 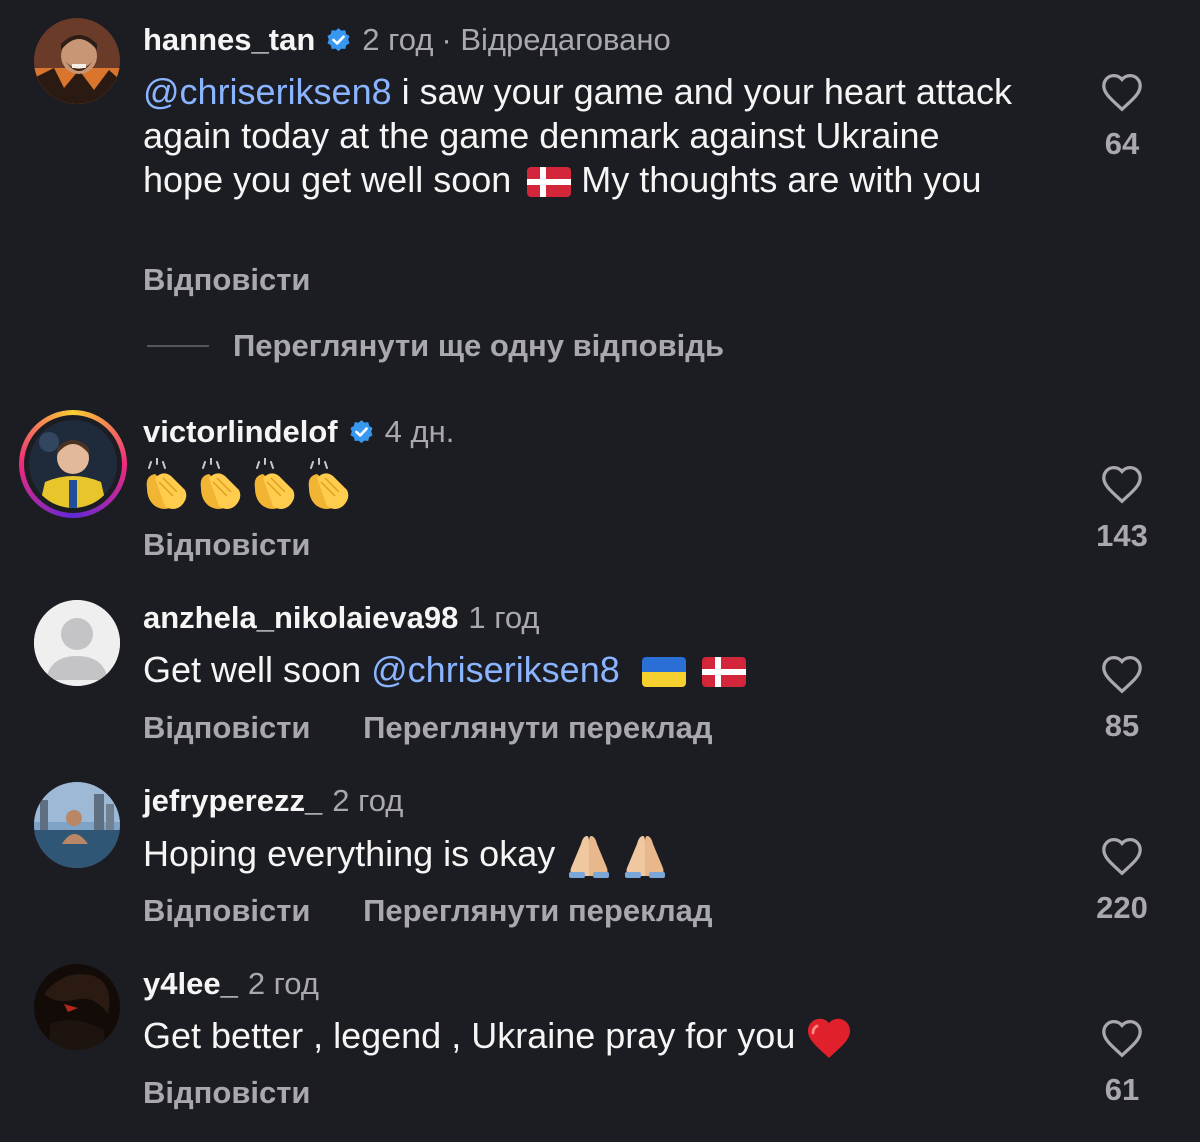 I want to click on red-heart-icon, so click(x=829, y=1039).